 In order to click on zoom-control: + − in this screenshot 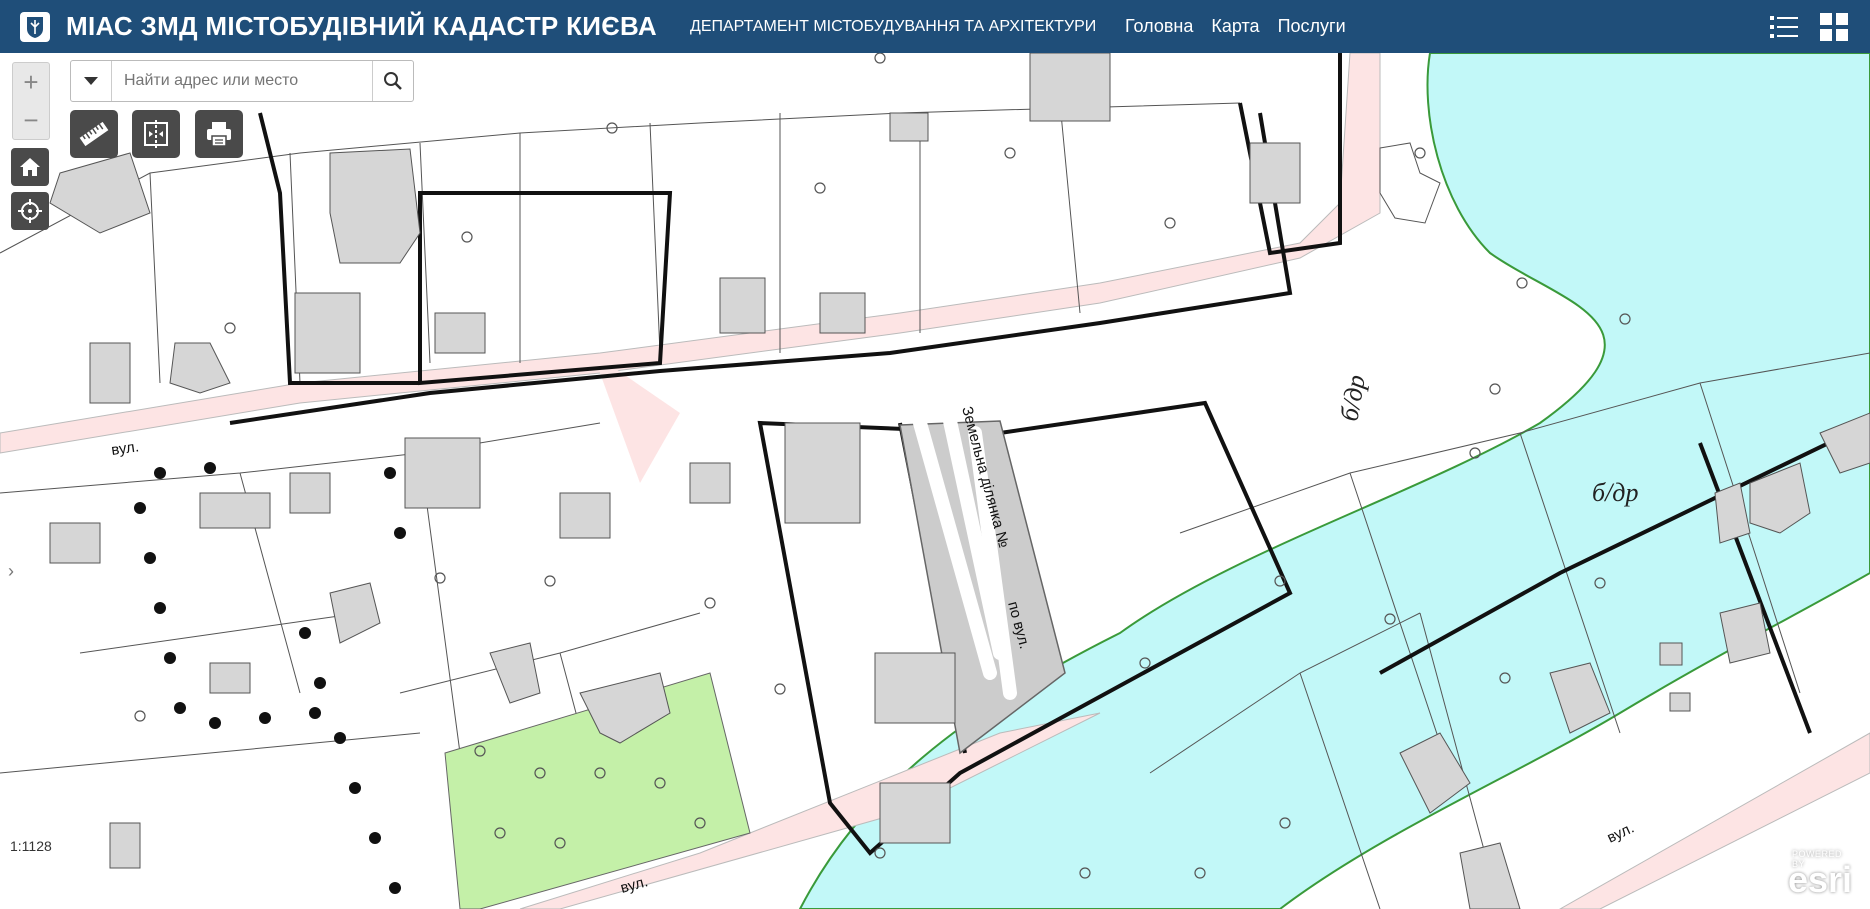, I will do `click(31, 101)`.